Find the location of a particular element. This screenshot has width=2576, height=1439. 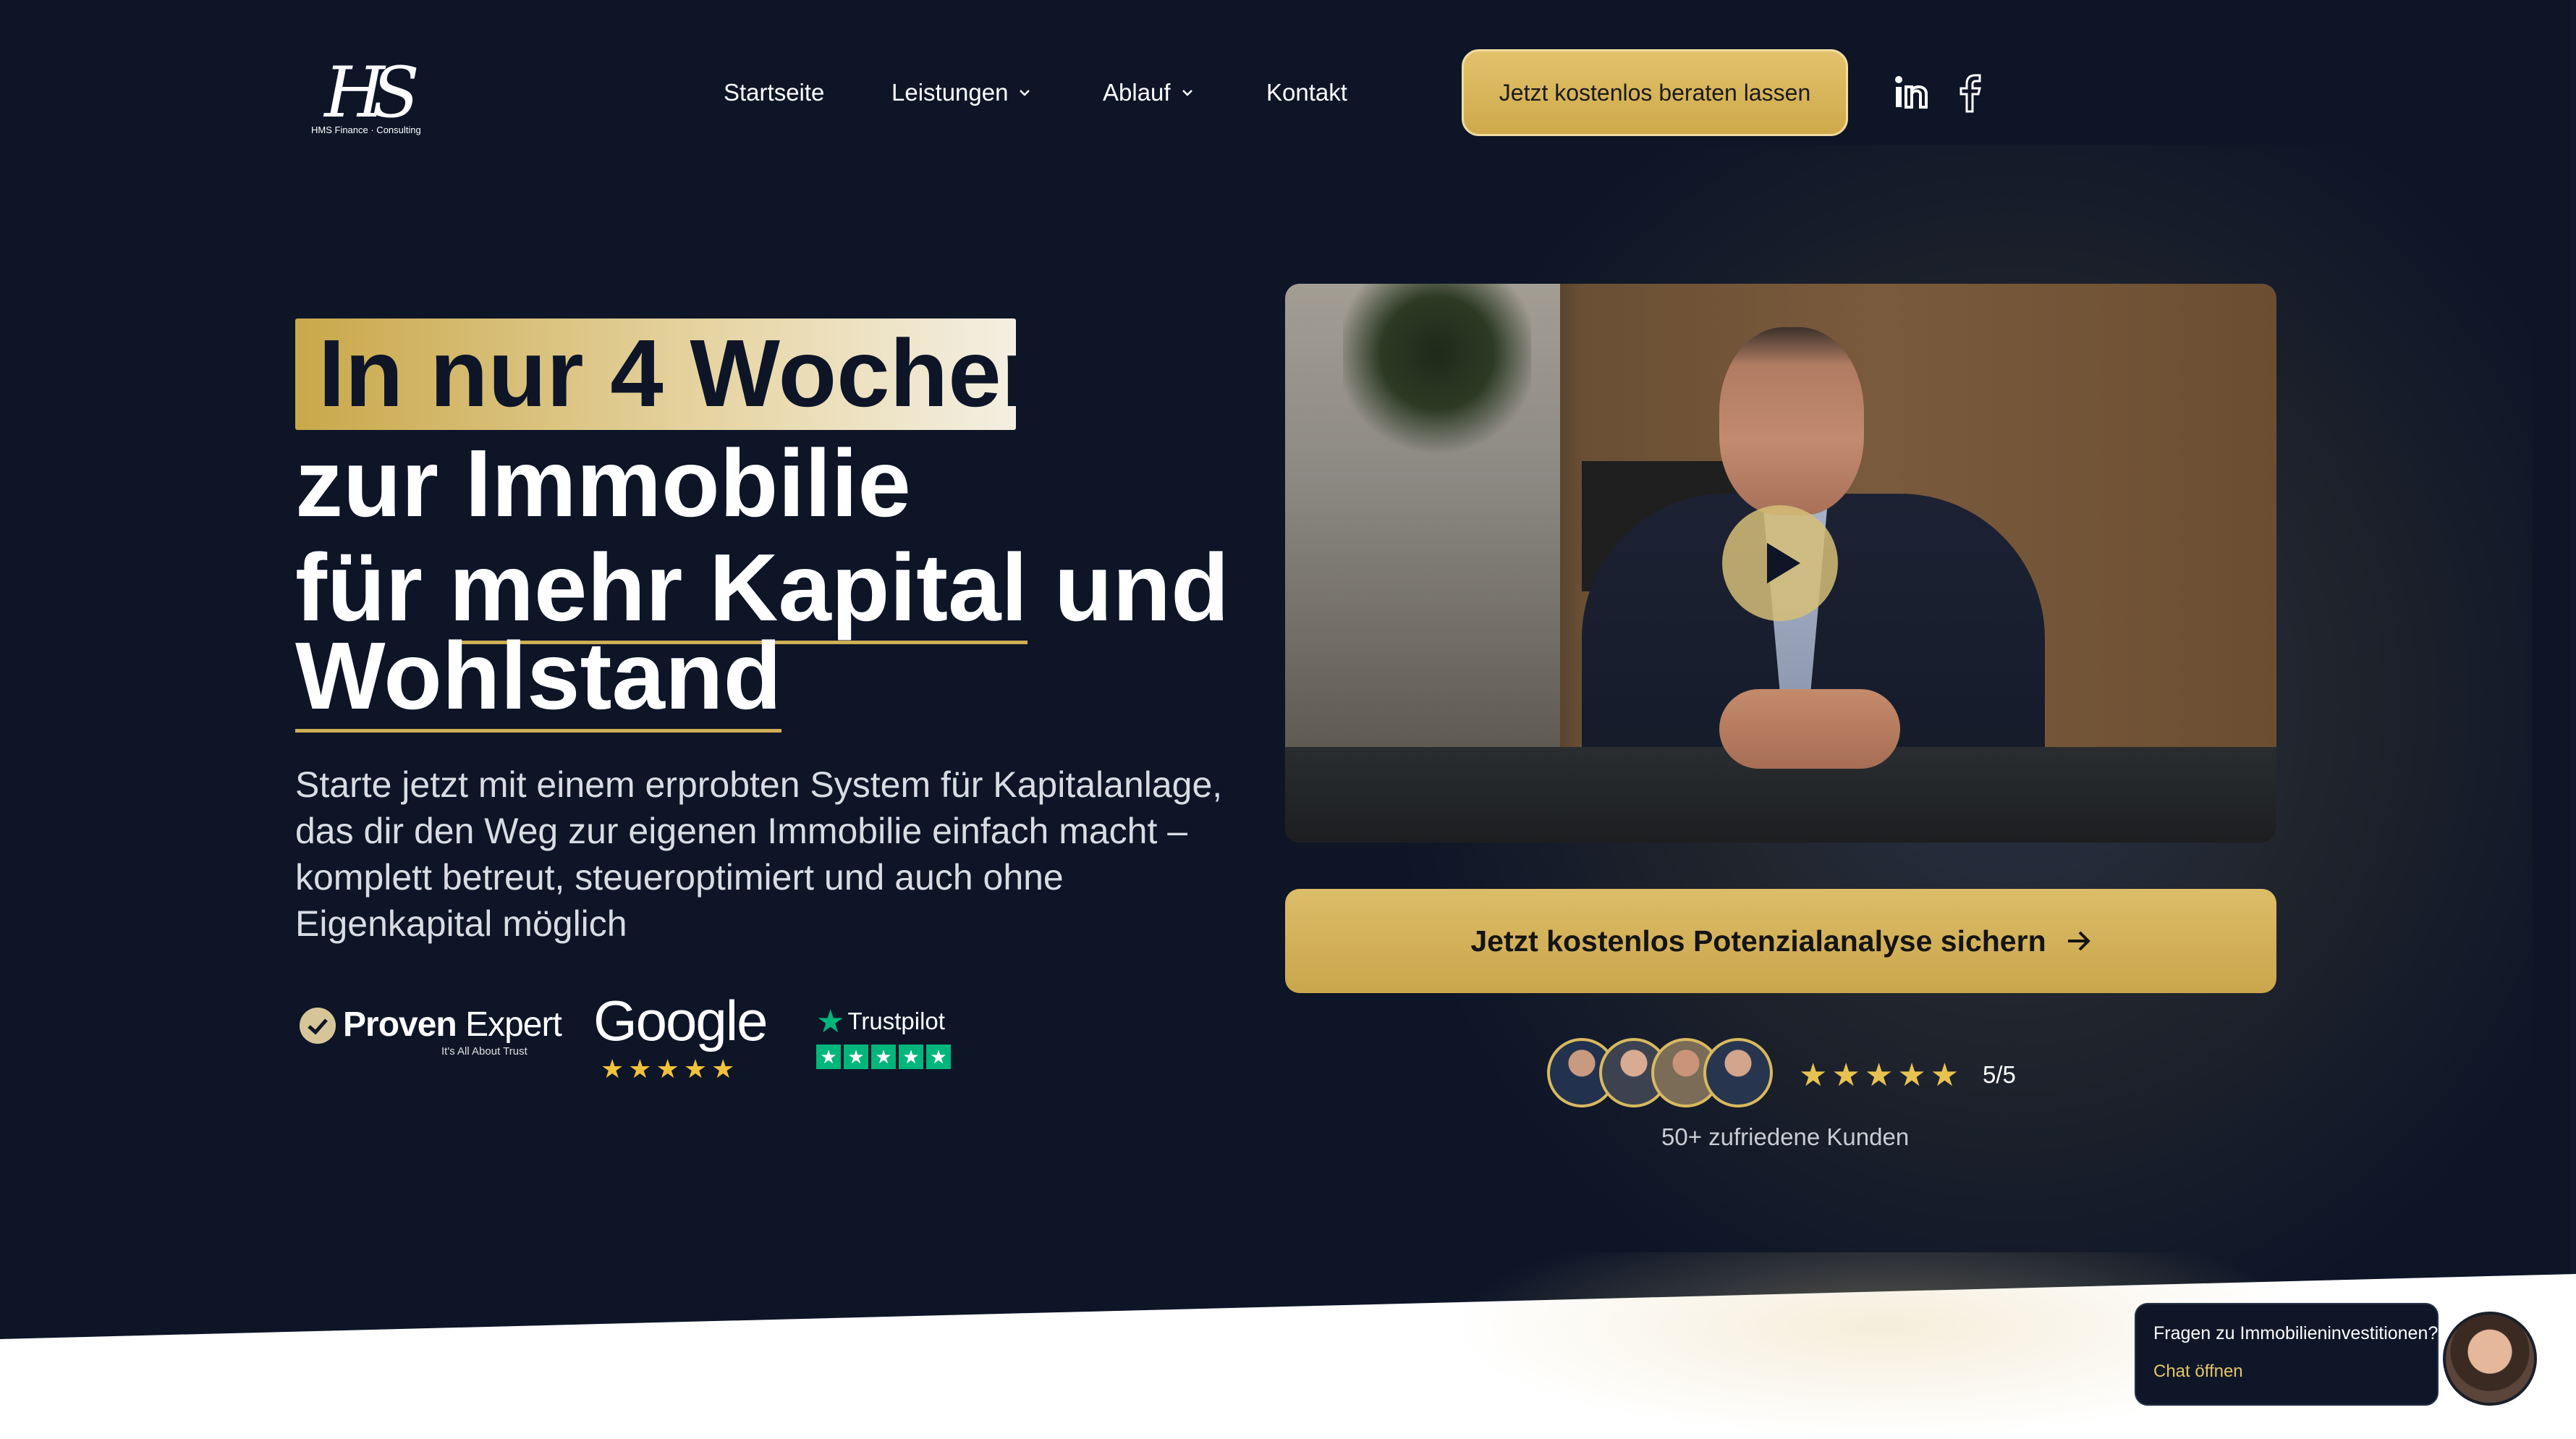

video-speaker-head is located at coordinates (1791, 421).